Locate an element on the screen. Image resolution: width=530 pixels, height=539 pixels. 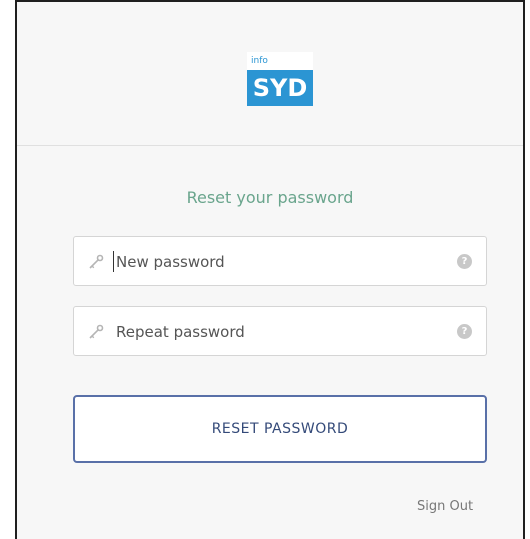
new-password-field: New password ? is located at coordinates (280, 261).